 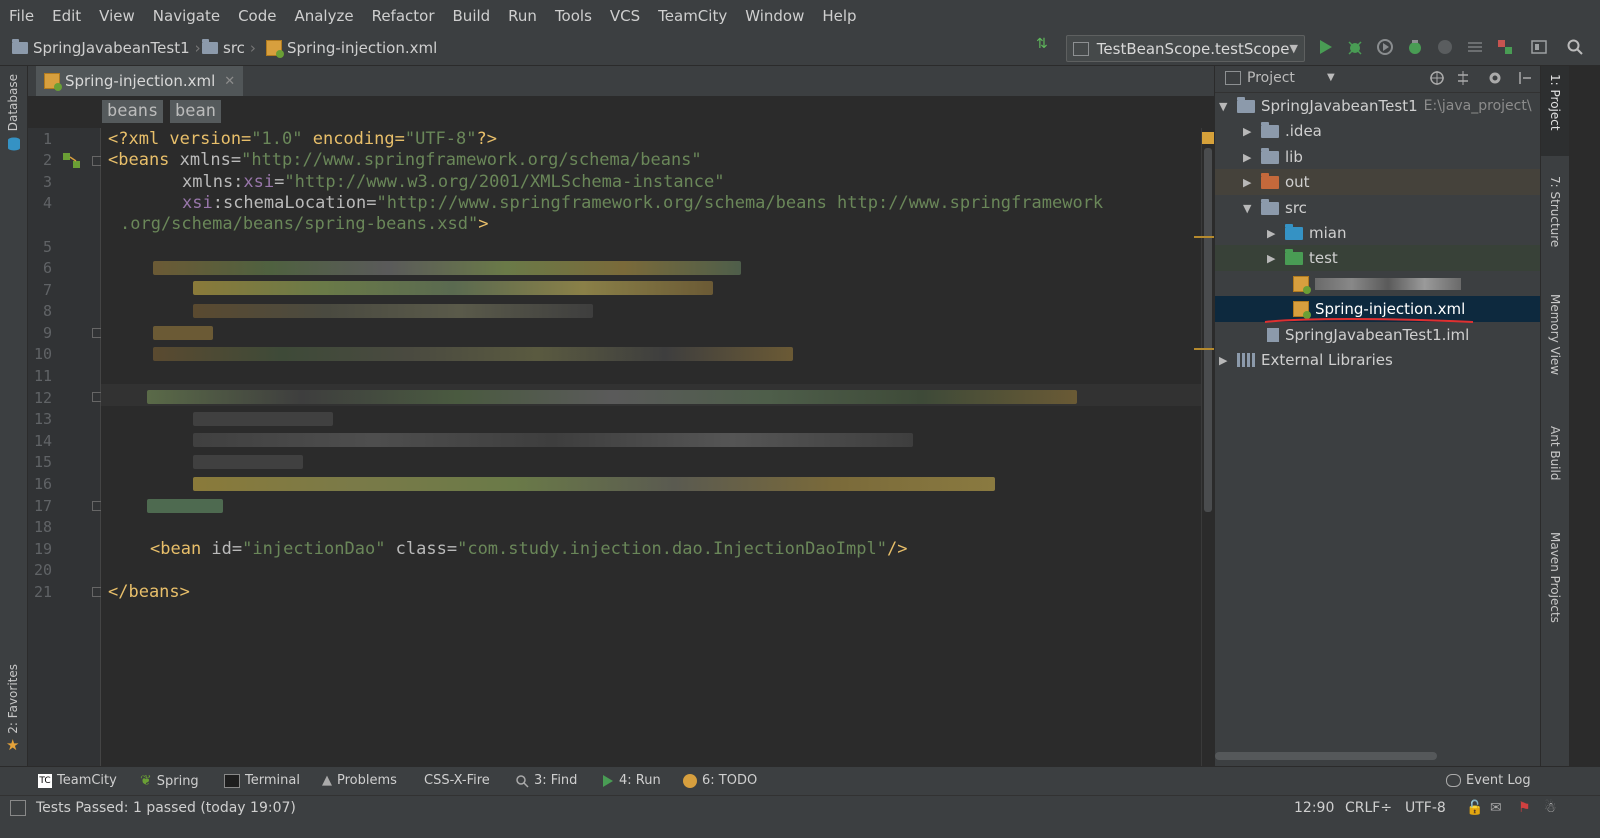 I want to click on tree-node-redacted, so click(x=1377, y=284).